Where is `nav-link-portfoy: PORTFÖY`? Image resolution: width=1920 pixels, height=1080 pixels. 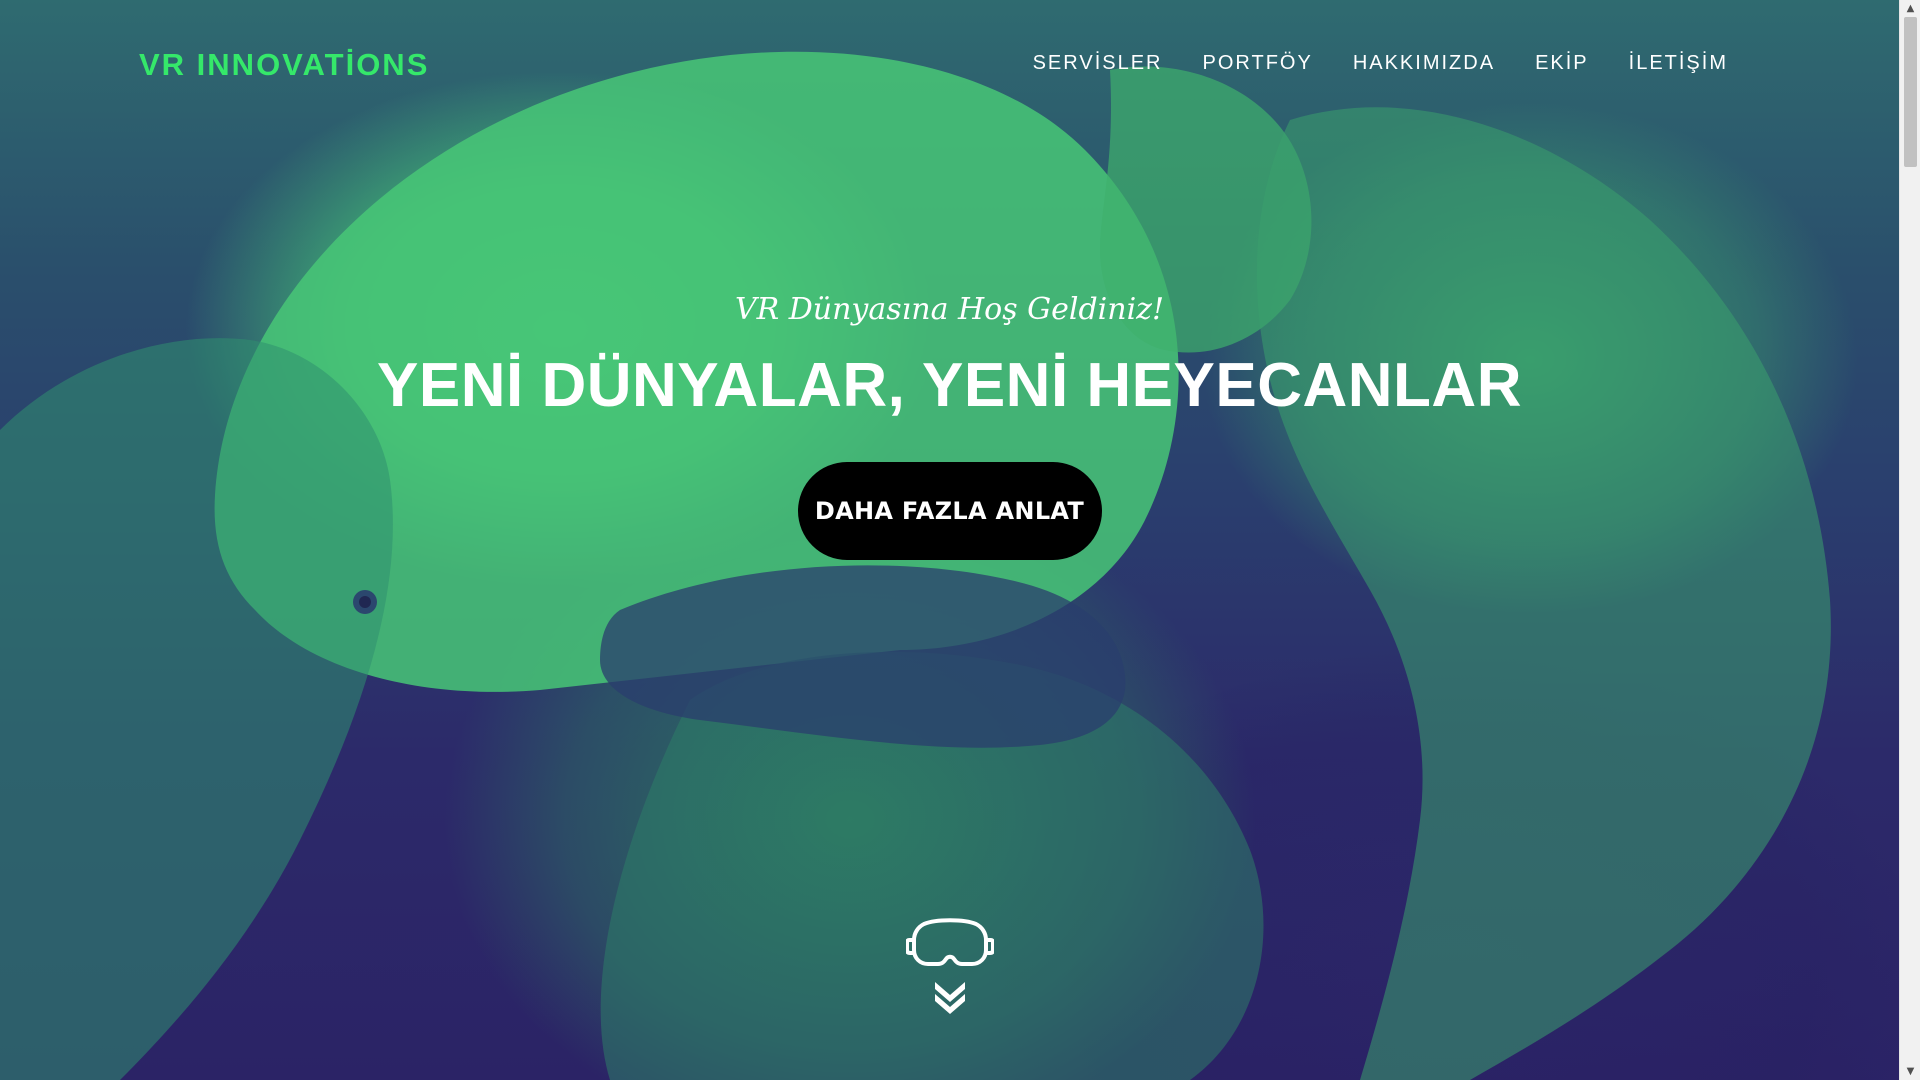
nav-link-portfoy: PORTFÖY is located at coordinates (1258, 63).